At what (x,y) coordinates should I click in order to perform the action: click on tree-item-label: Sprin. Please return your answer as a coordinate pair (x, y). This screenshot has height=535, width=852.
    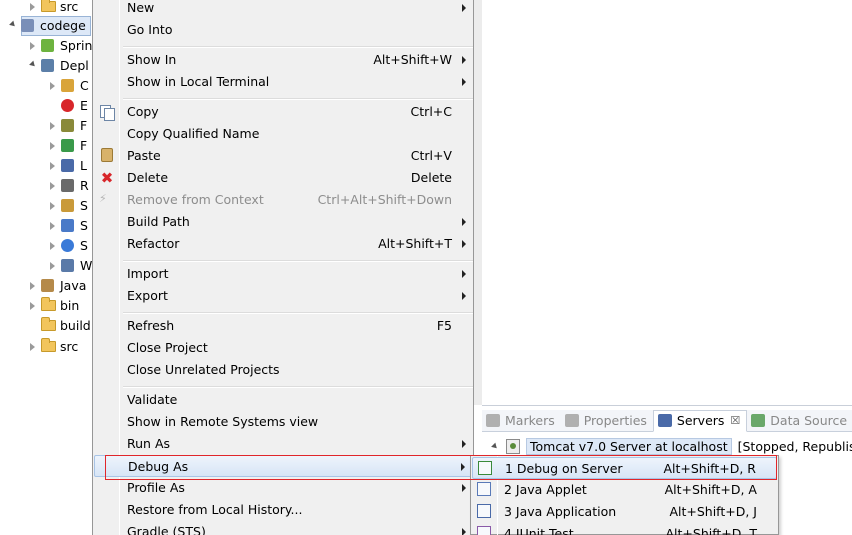
    Looking at the image, I should click on (76, 45).